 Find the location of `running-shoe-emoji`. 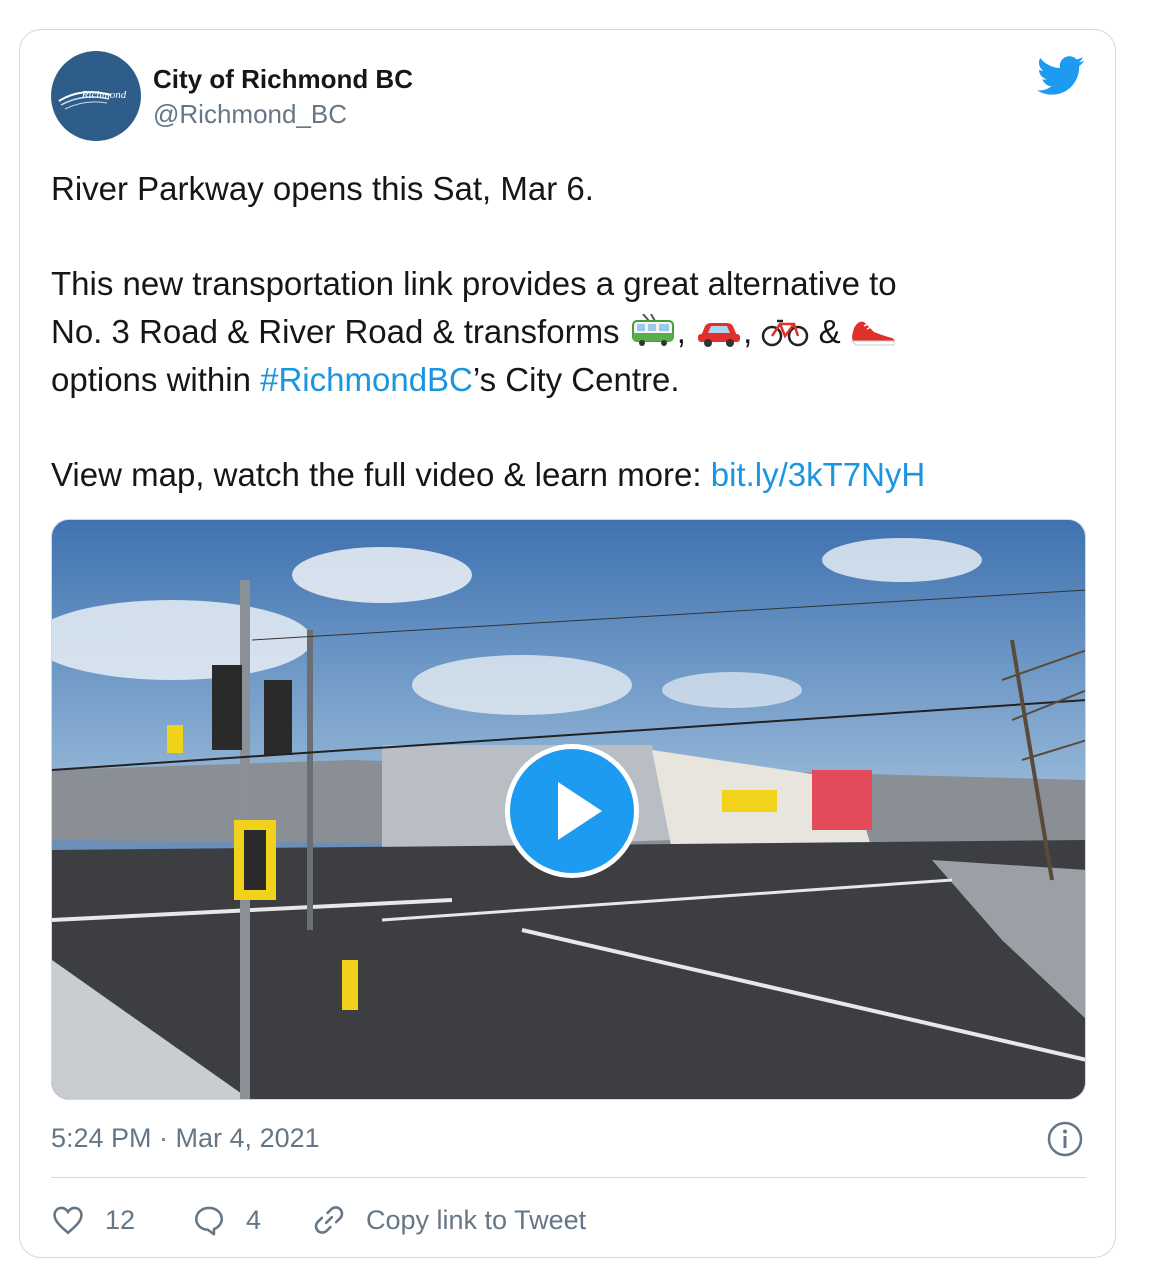

running-shoe-emoji is located at coordinates (872, 333).